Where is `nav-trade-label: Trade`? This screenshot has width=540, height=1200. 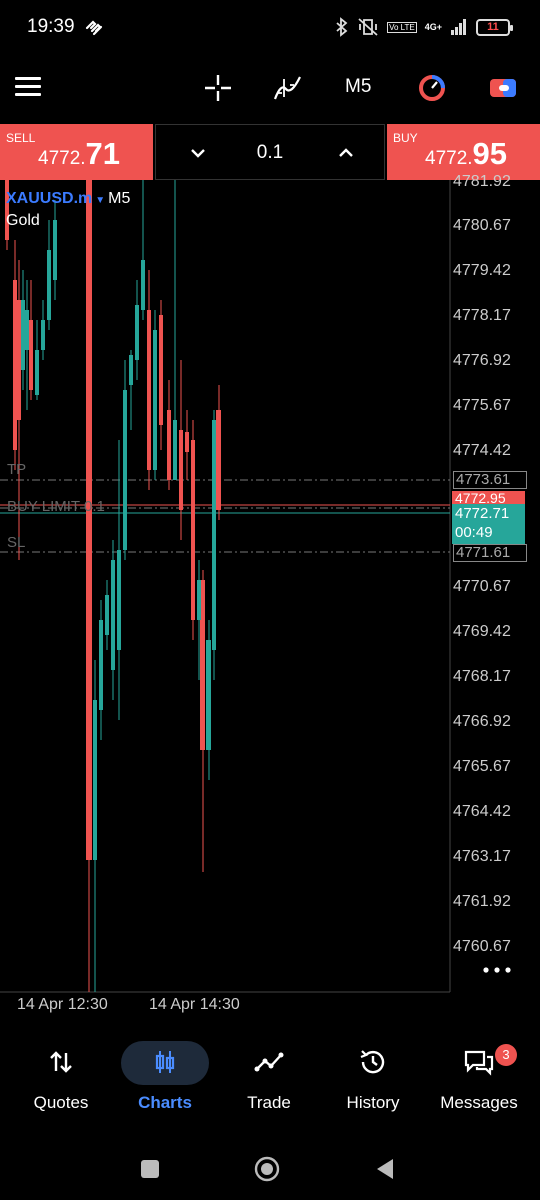
nav-trade-label: Trade is located at coordinates (269, 1102).